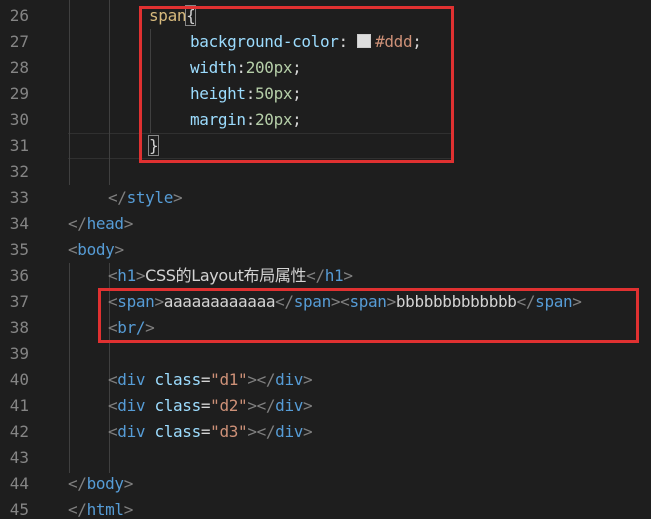 Image resolution: width=651 pixels, height=519 pixels. Describe the element at coordinates (19, 405) in the screenshot. I see `line-number: 41` at that location.